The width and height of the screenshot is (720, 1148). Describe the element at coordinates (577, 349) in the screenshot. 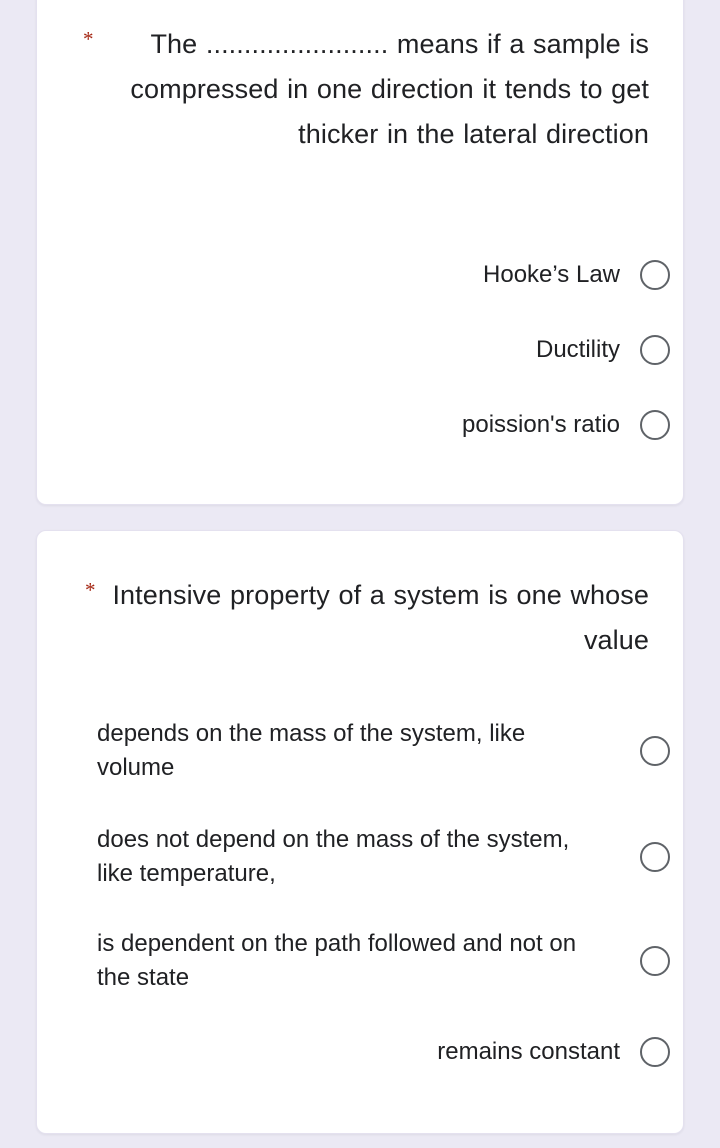

I see `option-label: Ductility` at that location.